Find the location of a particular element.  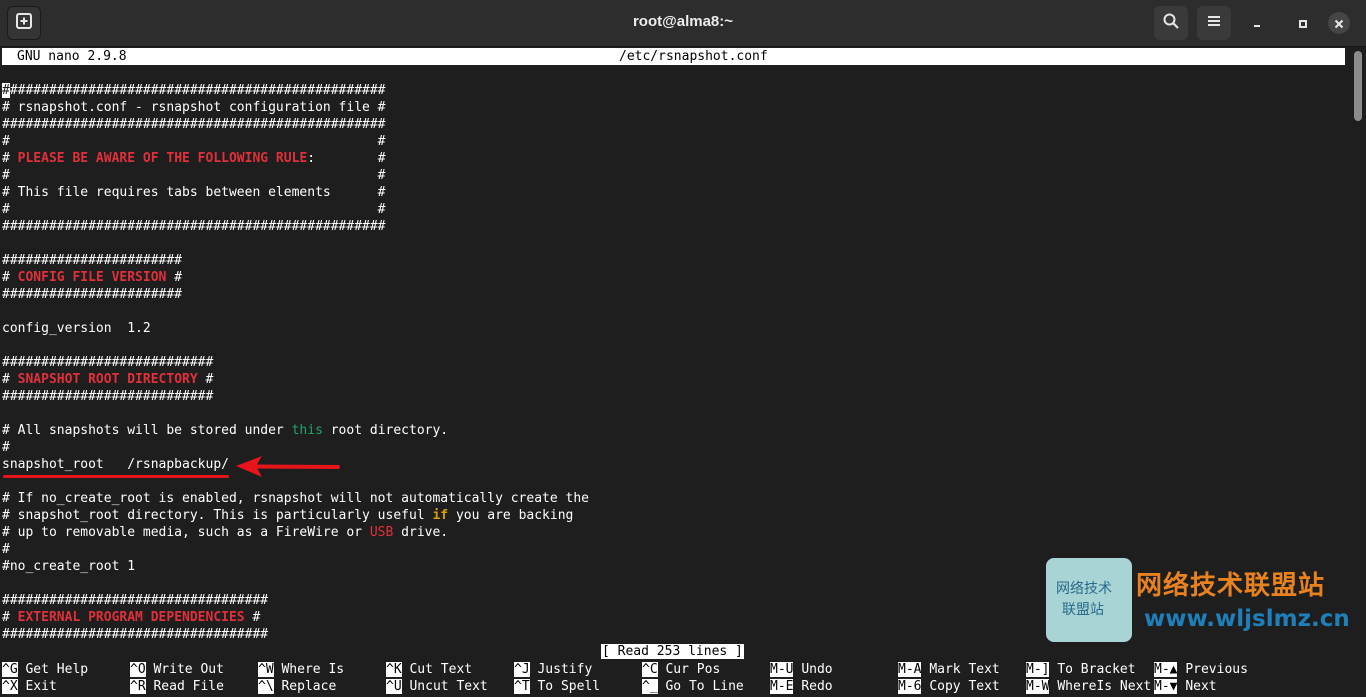

close-icon is located at coordinates (1339, 23).